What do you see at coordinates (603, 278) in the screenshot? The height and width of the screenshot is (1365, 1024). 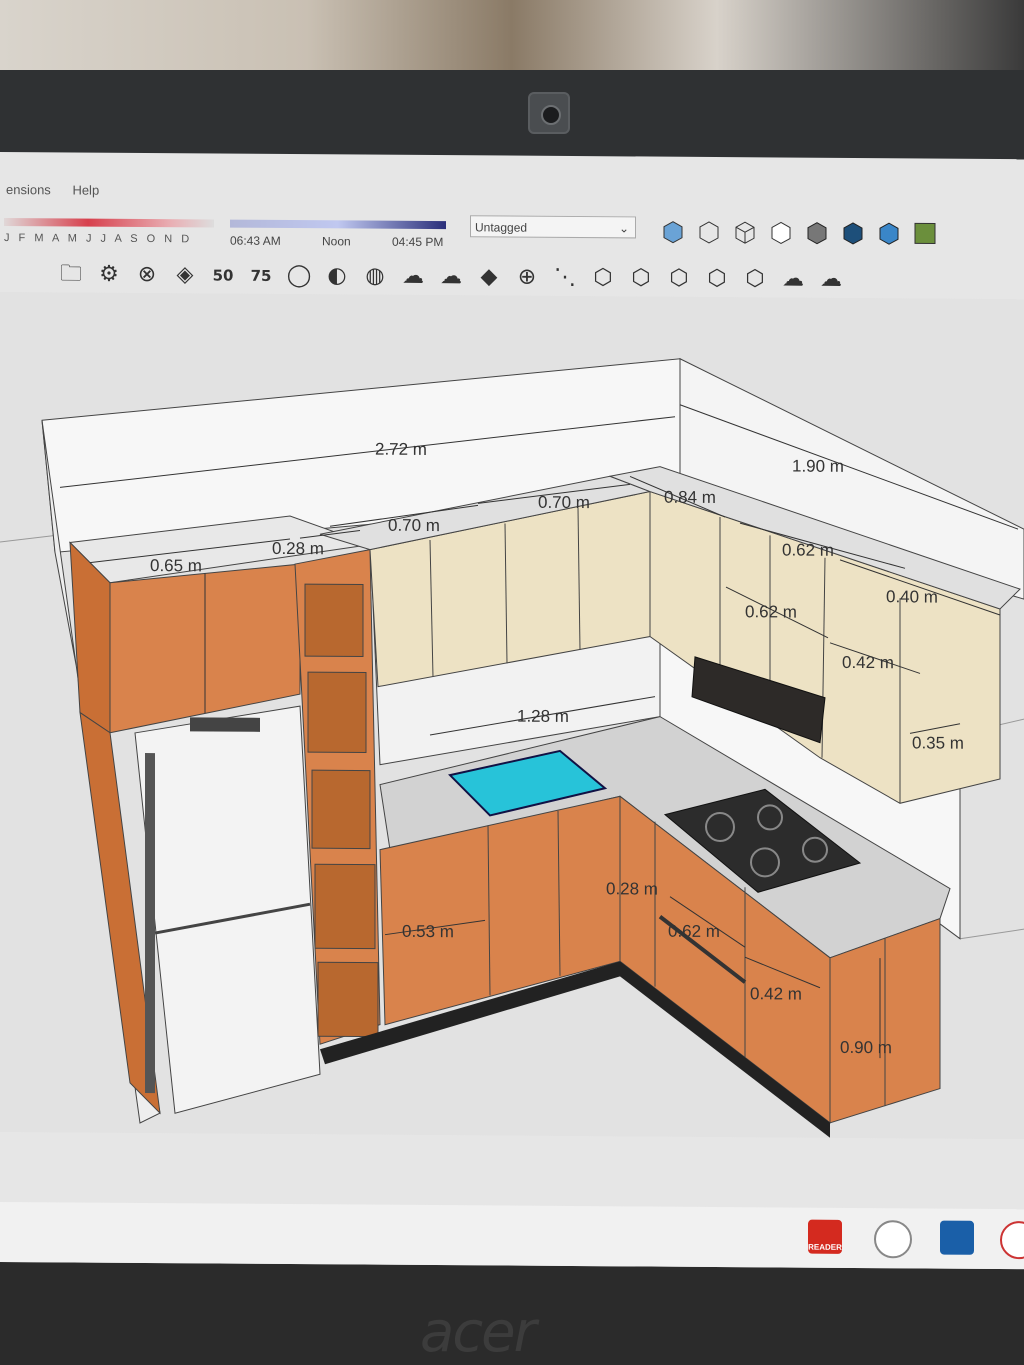 I see `orbit-icon: ⬡` at bounding box center [603, 278].